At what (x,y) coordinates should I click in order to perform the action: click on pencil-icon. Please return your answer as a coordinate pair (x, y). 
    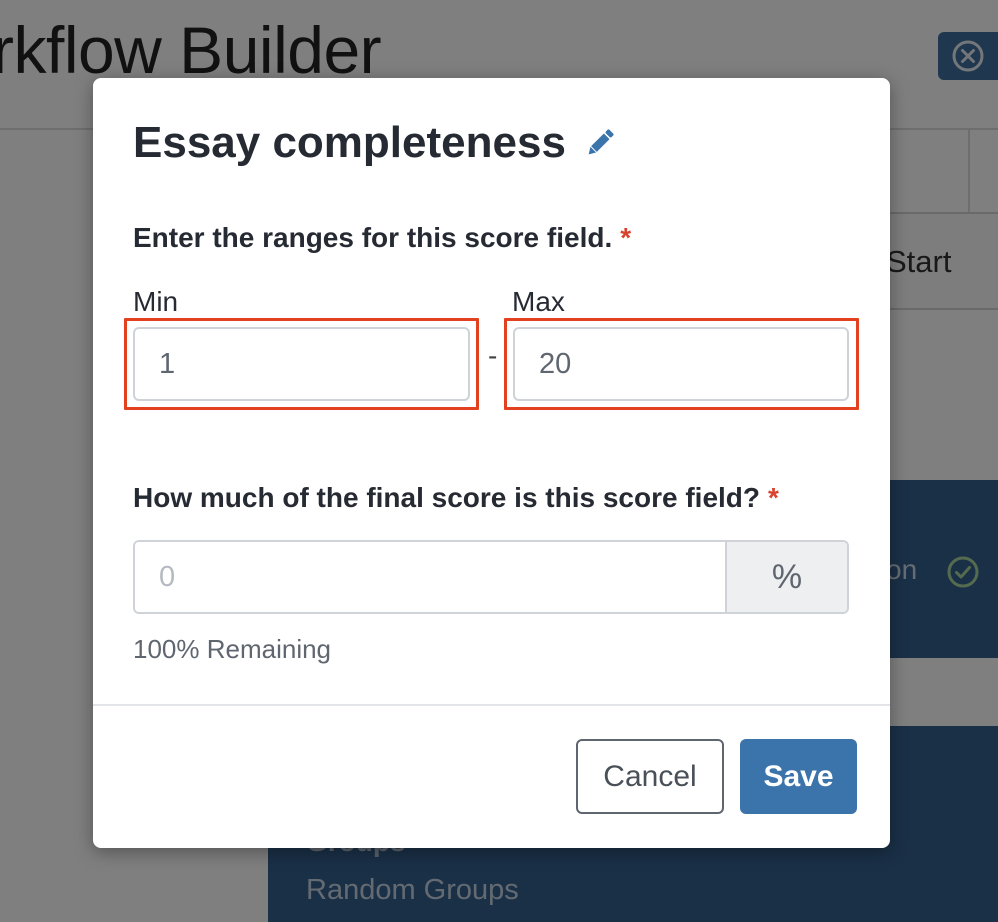
    Looking at the image, I should click on (600, 143).